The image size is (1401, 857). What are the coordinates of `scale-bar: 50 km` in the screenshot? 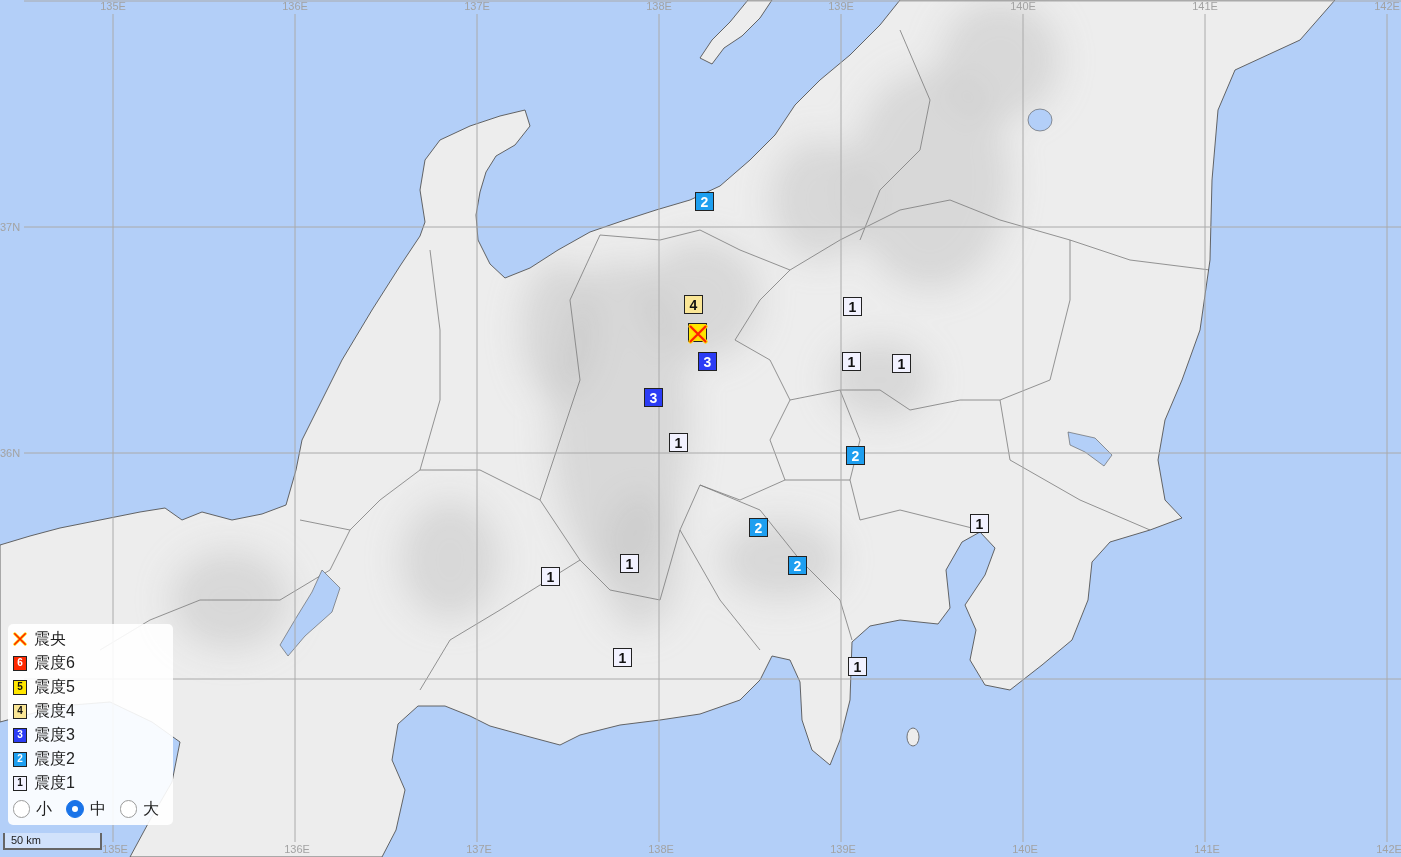 It's located at (52, 841).